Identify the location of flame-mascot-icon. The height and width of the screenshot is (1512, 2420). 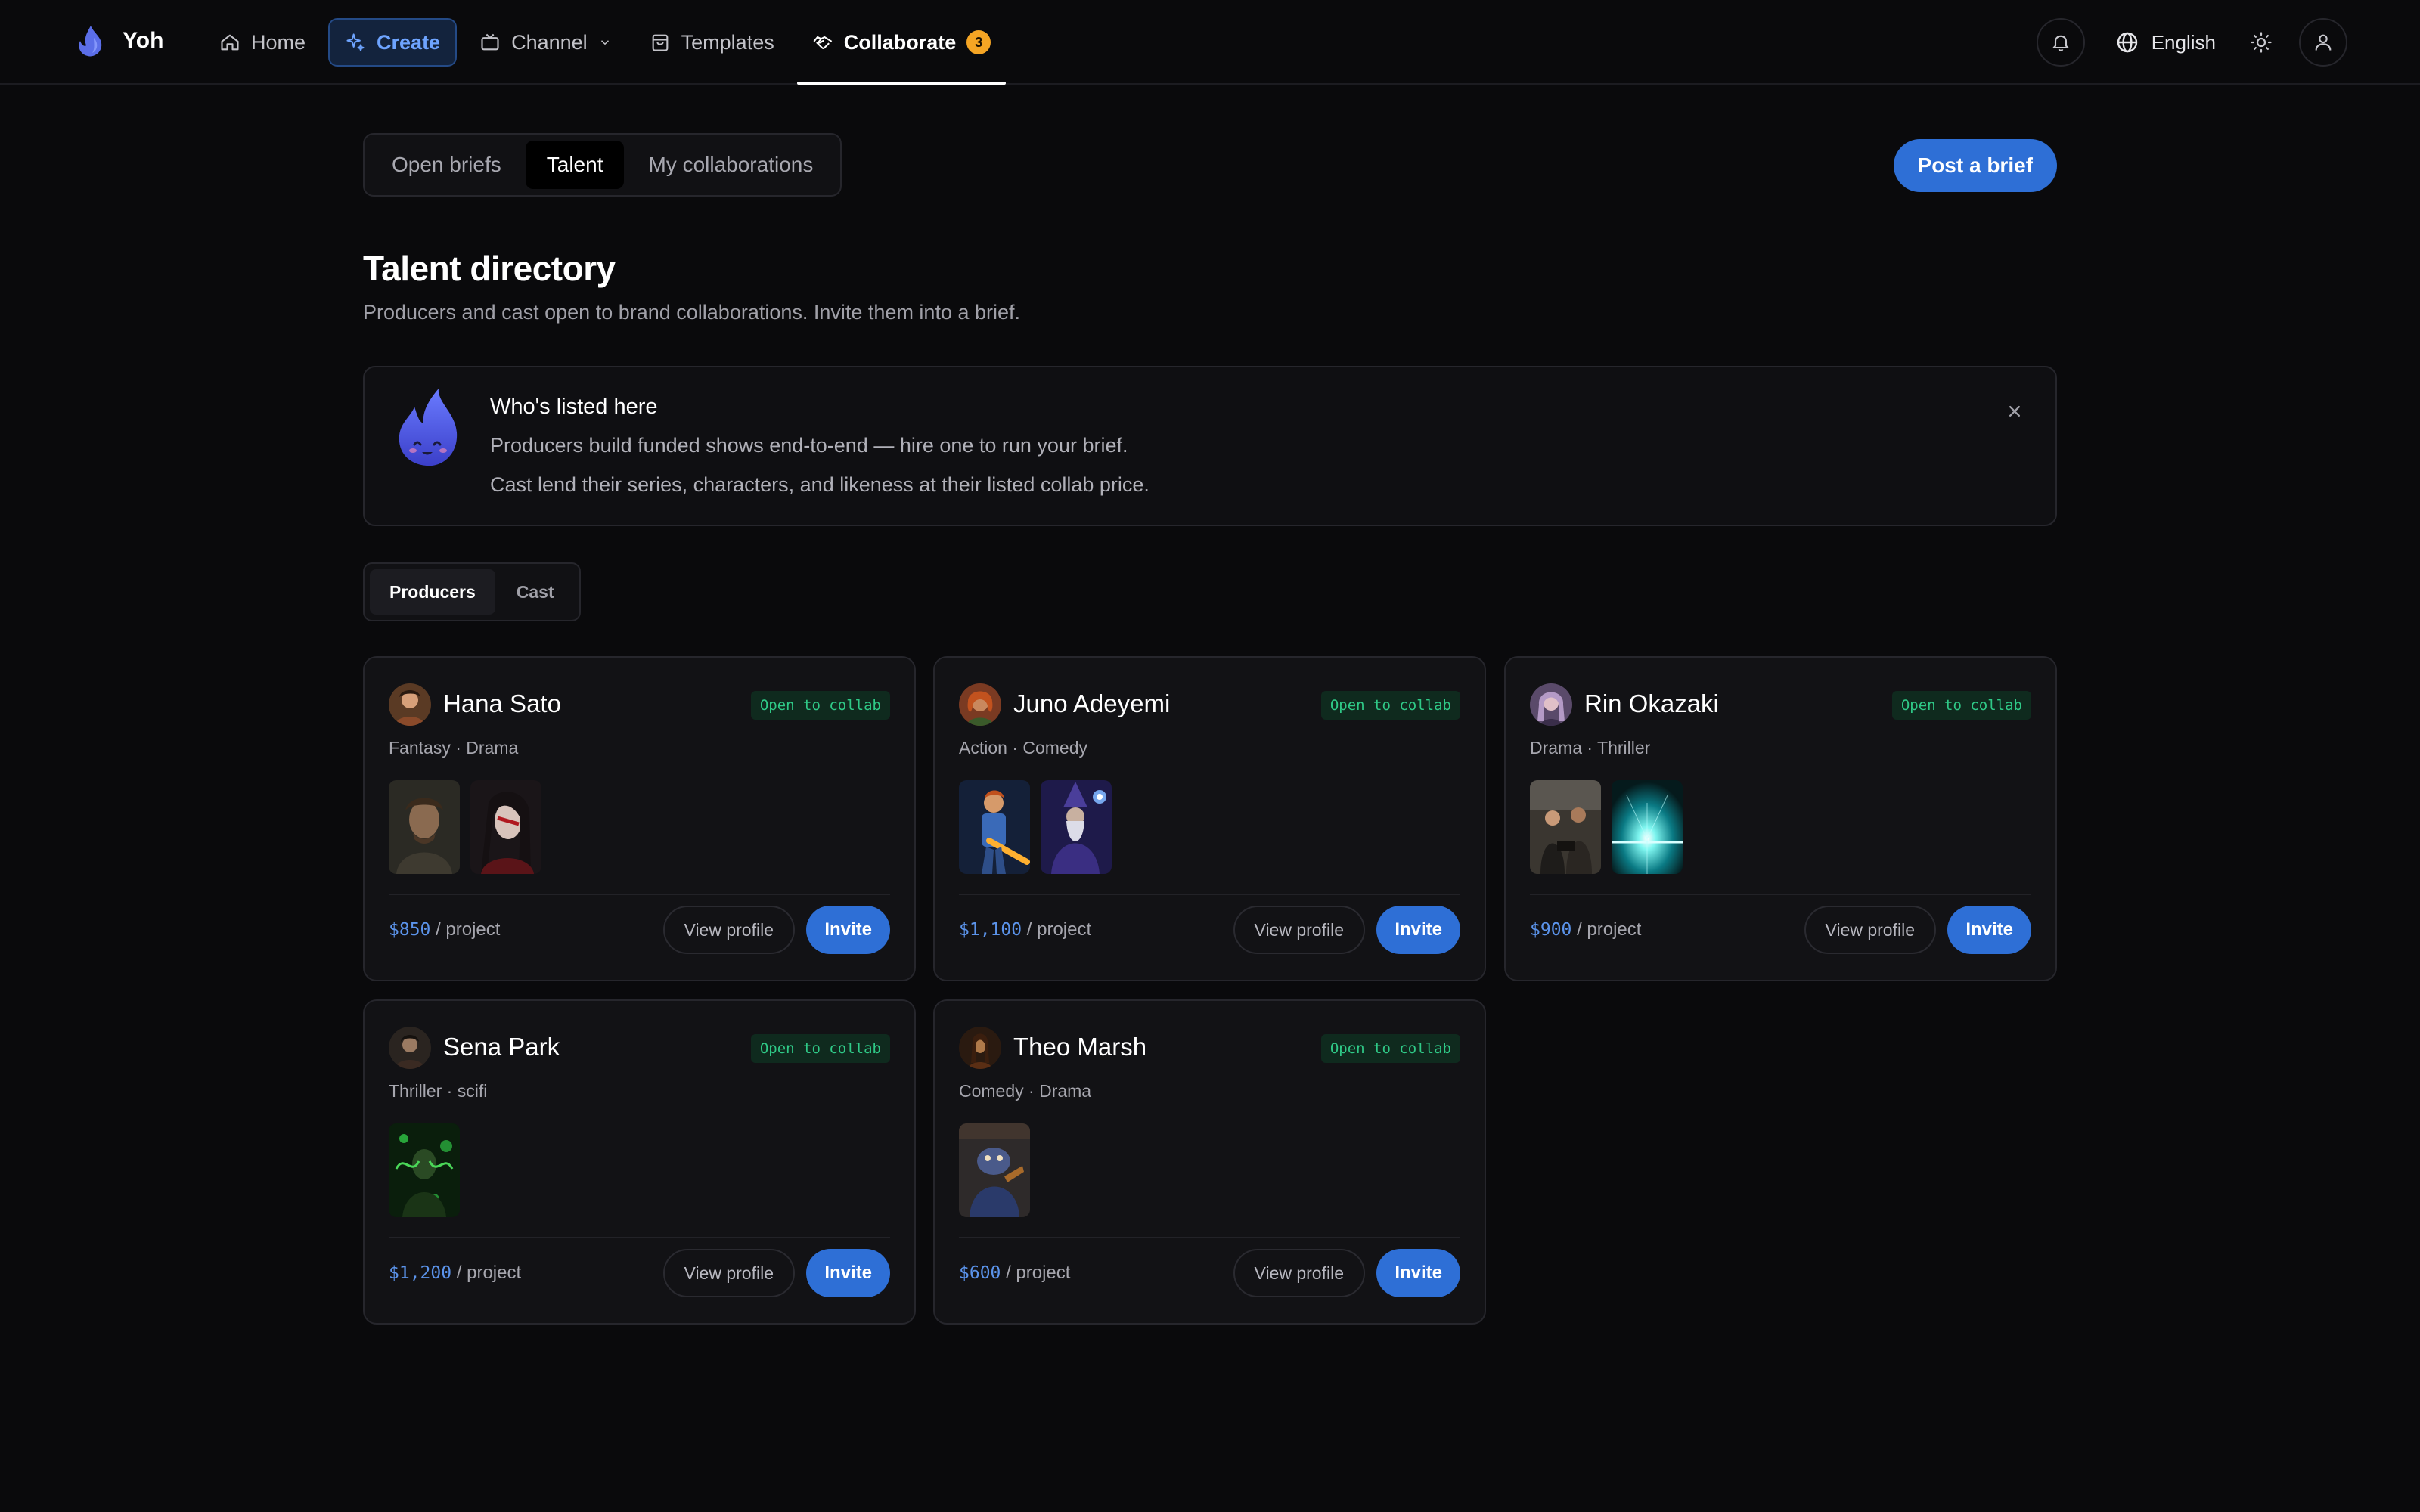
(428, 427).